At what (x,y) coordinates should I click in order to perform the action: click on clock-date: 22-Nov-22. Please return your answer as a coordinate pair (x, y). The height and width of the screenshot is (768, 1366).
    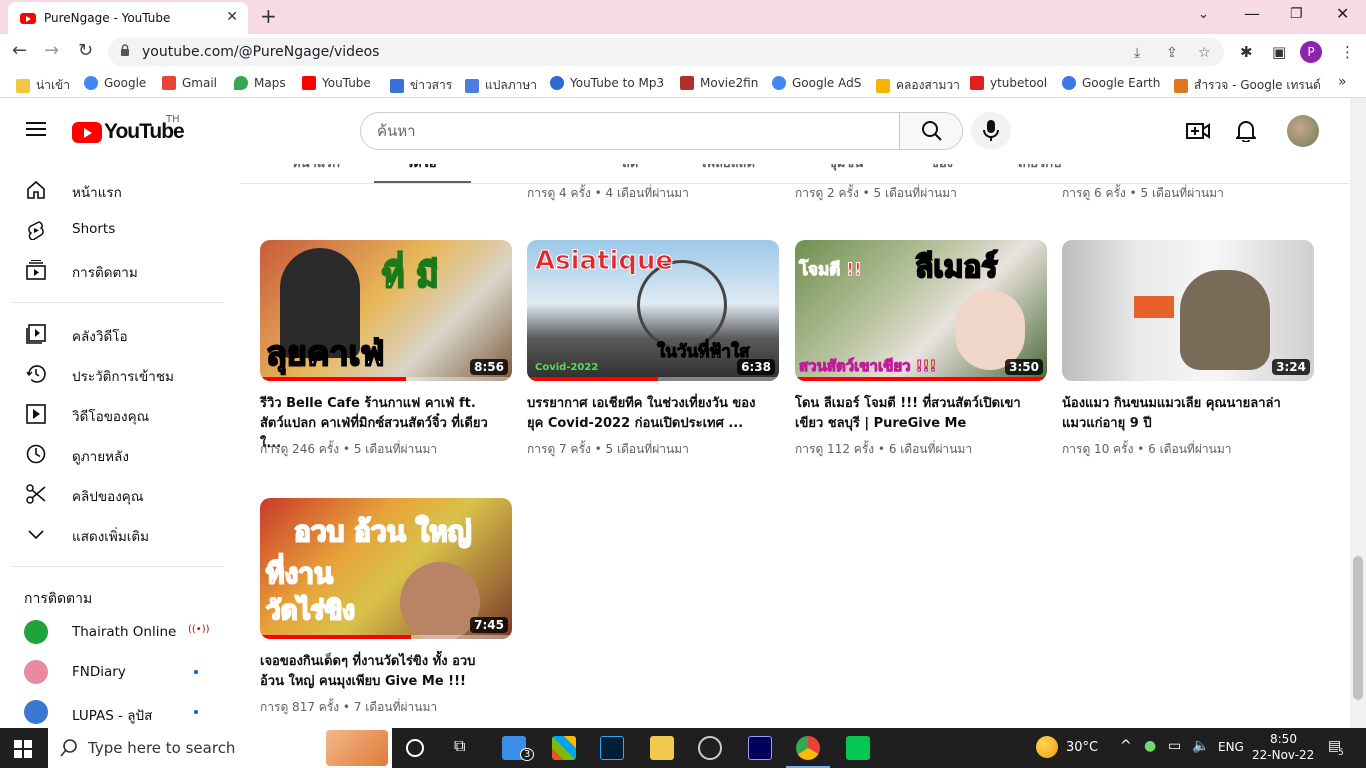
    Looking at the image, I should click on (1283, 755).